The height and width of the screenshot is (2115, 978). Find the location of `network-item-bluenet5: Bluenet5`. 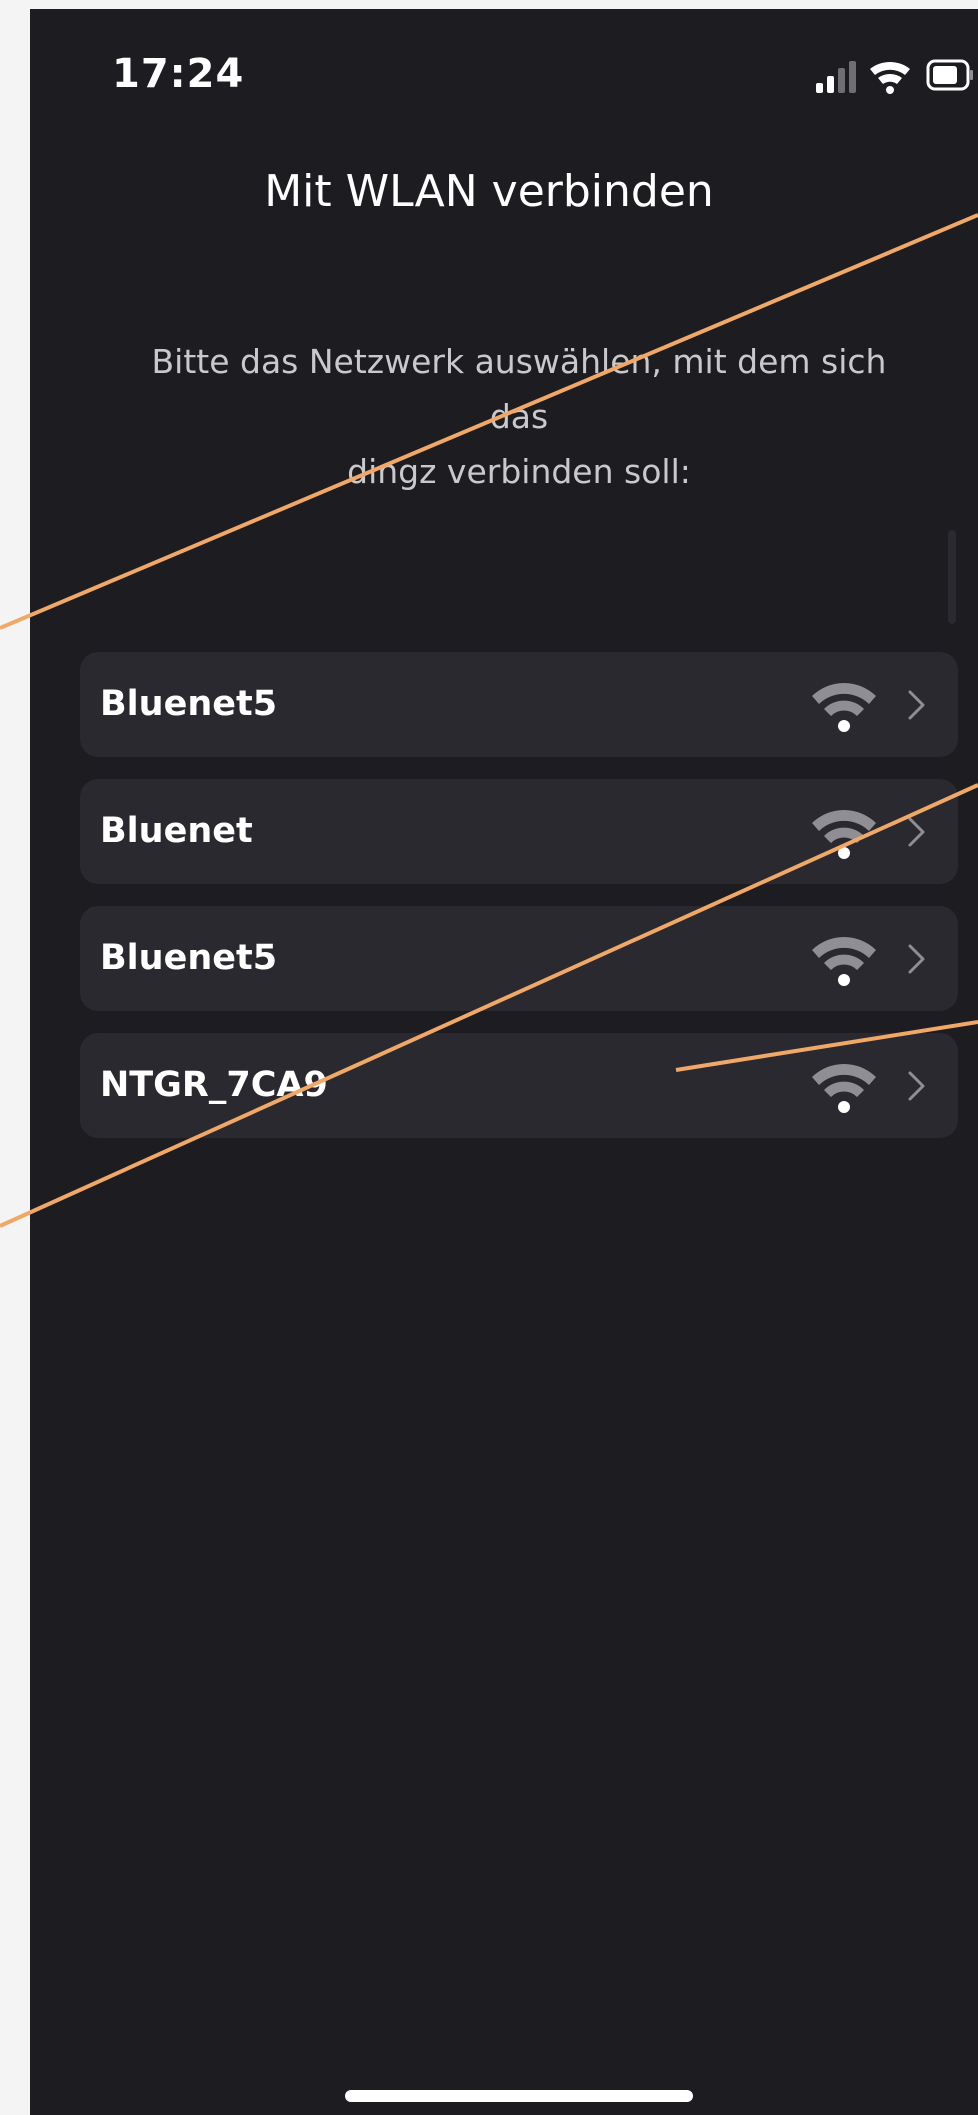

network-item-bluenet5: Bluenet5 is located at coordinates (519, 704).